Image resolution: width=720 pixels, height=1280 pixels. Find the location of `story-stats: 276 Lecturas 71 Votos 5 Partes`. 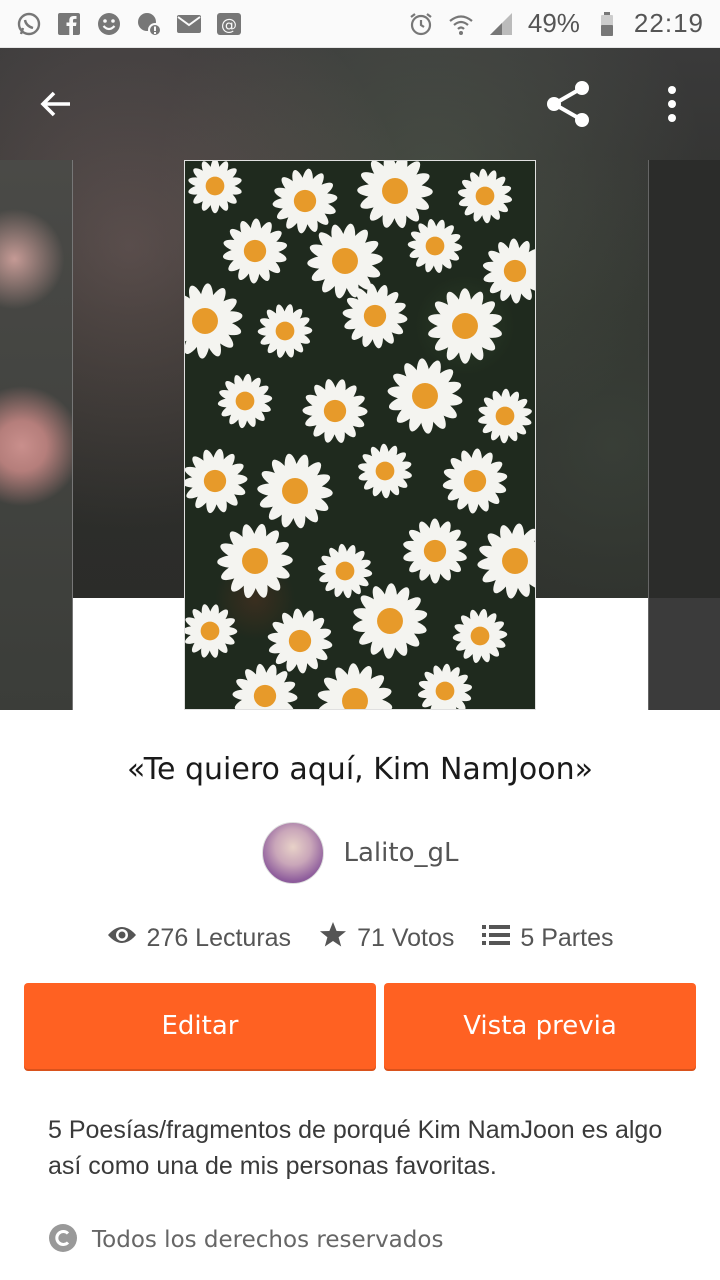

story-stats: 276 Lecturas 71 Votos 5 Partes is located at coordinates (360, 938).